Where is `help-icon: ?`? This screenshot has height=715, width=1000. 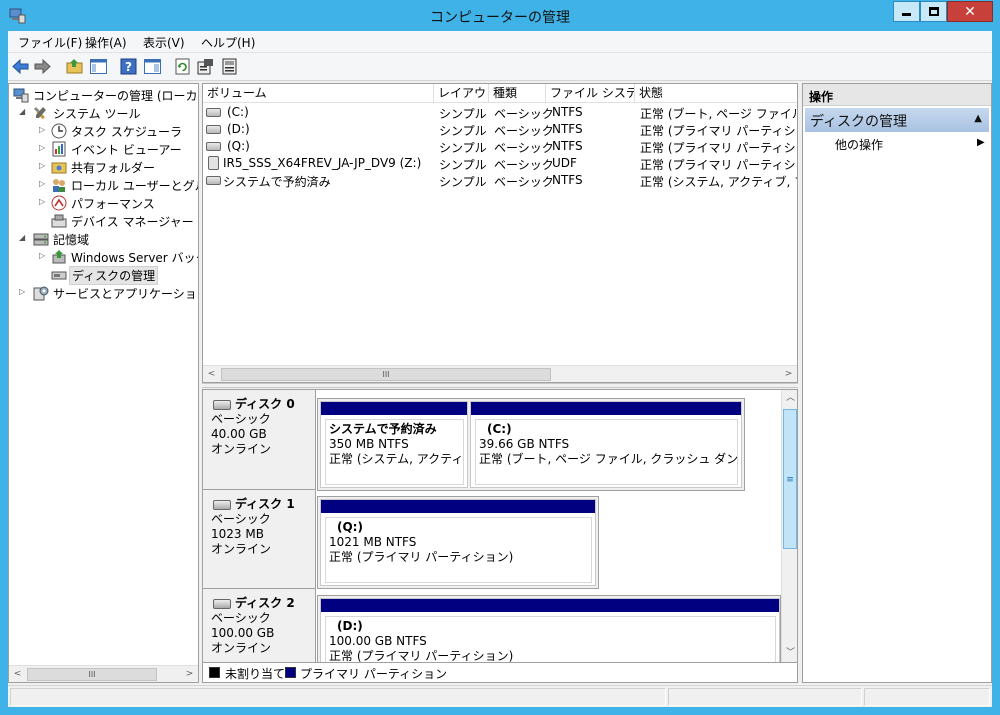 help-icon: ? is located at coordinates (128, 66).